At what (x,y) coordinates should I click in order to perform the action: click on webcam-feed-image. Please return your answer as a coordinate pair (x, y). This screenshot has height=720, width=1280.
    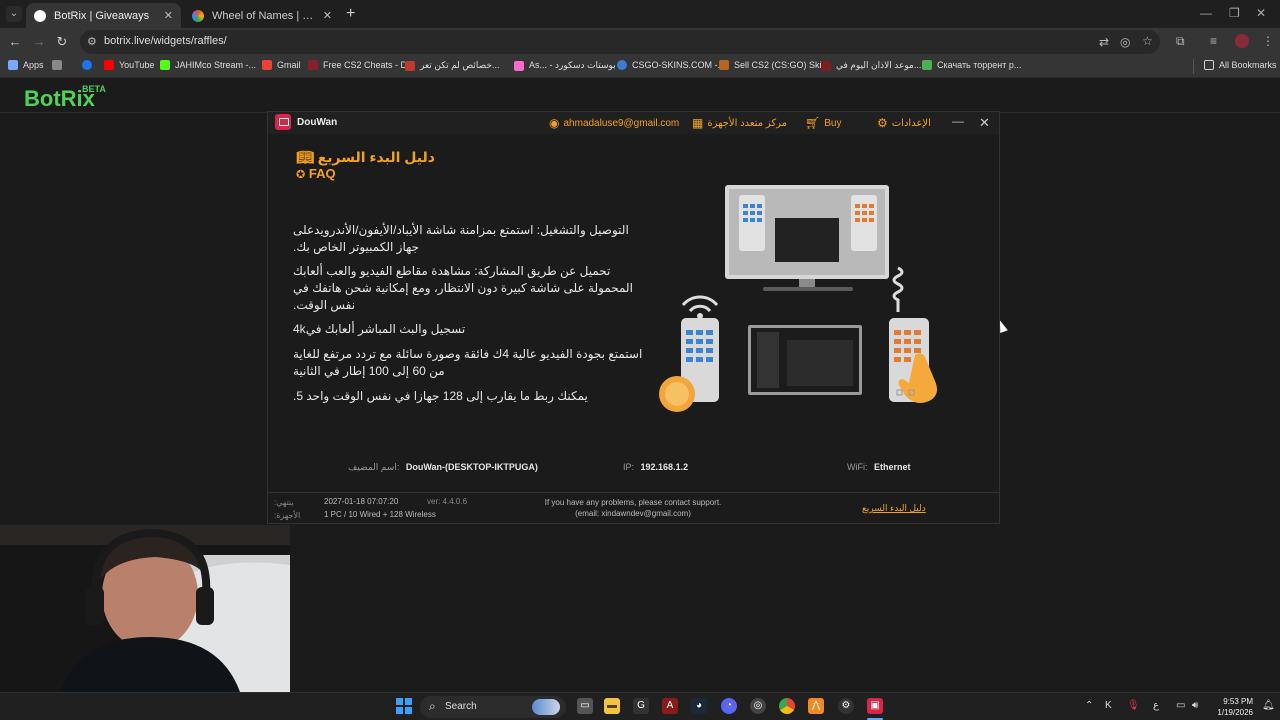
    Looking at the image, I should click on (145, 608).